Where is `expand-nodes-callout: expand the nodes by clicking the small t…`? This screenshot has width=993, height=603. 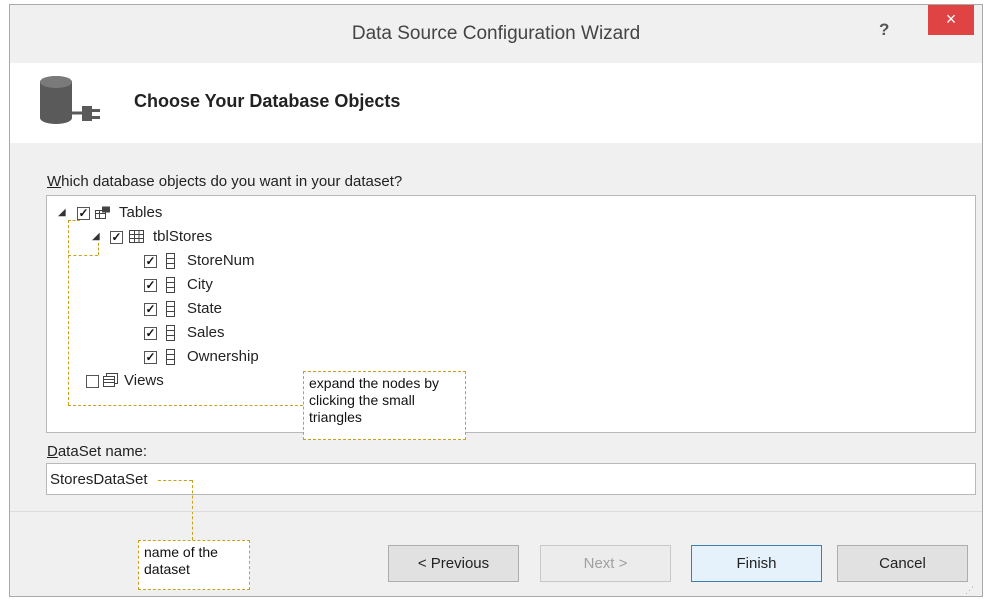 expand-nodes-callout: expand the nodes by clicking the small t… is located at coordinates (384, 405).